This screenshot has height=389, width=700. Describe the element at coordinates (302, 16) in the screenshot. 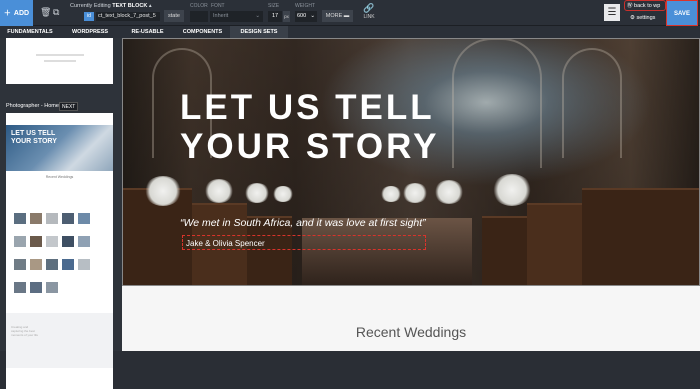

I see `weight-value: 600` at that location.